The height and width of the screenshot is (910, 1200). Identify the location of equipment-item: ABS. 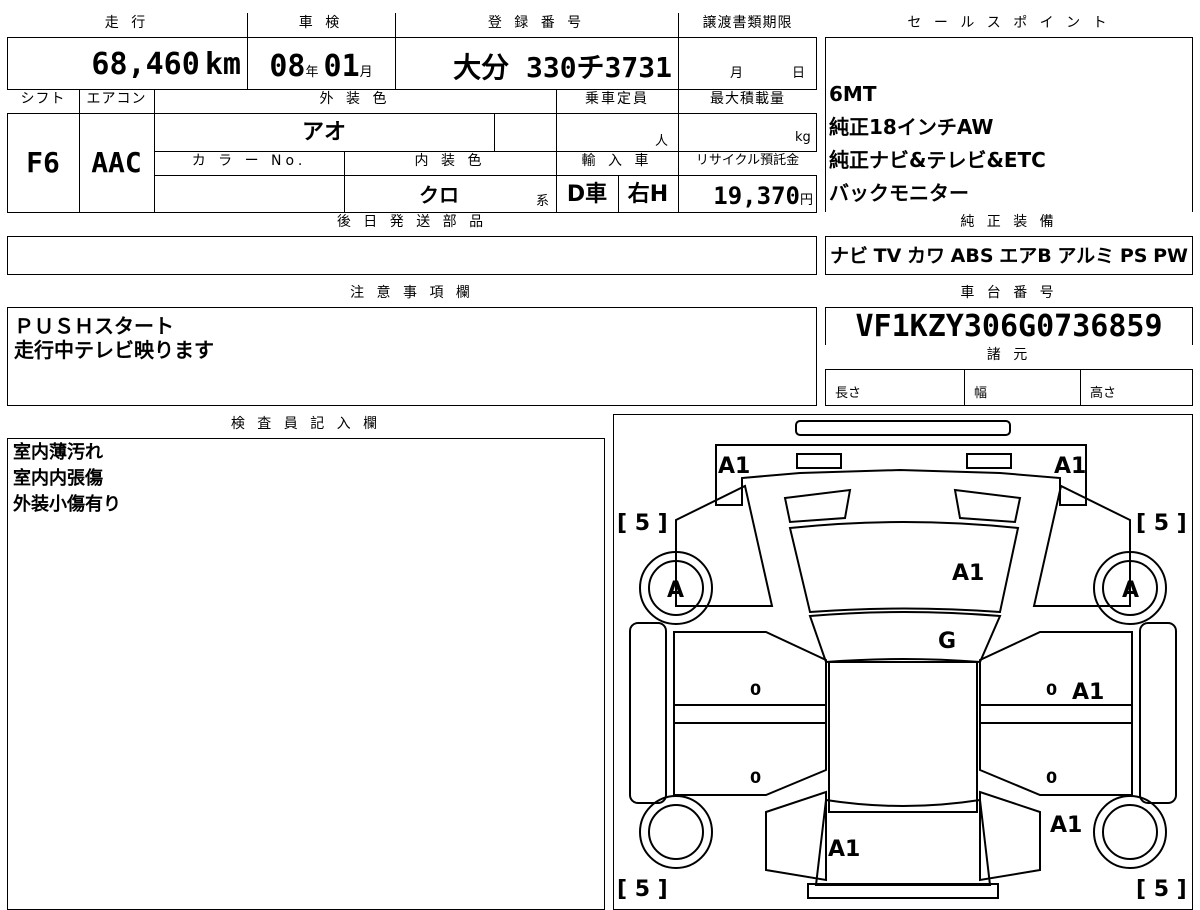
(972, 256).